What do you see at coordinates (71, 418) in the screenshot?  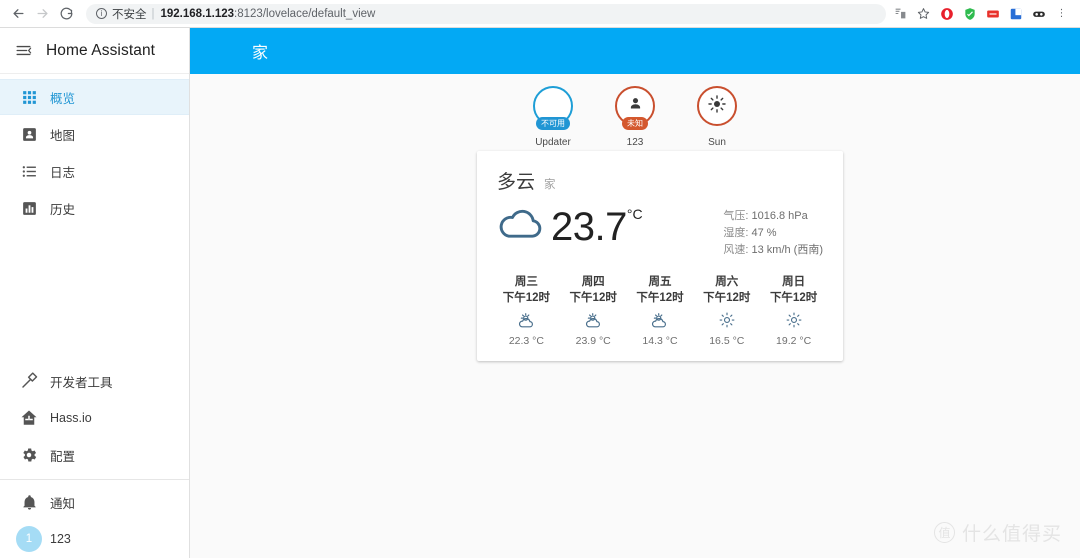 I see `sidebar-item-label: Hass.io` at bounding box center [71, 418].